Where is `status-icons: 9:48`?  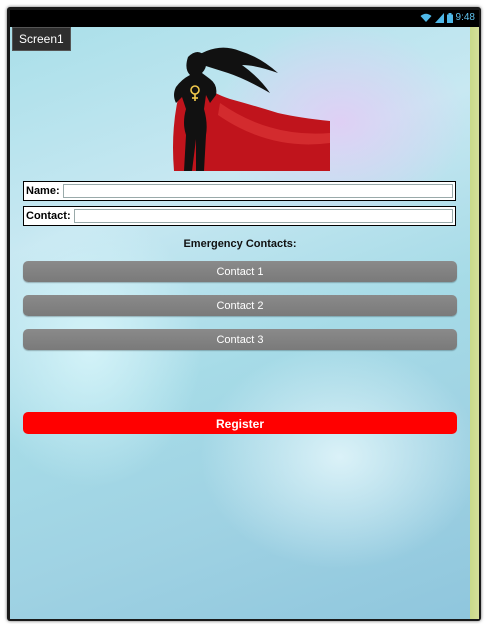
status-icons: 9:48 is located at coordinates (447, 17).